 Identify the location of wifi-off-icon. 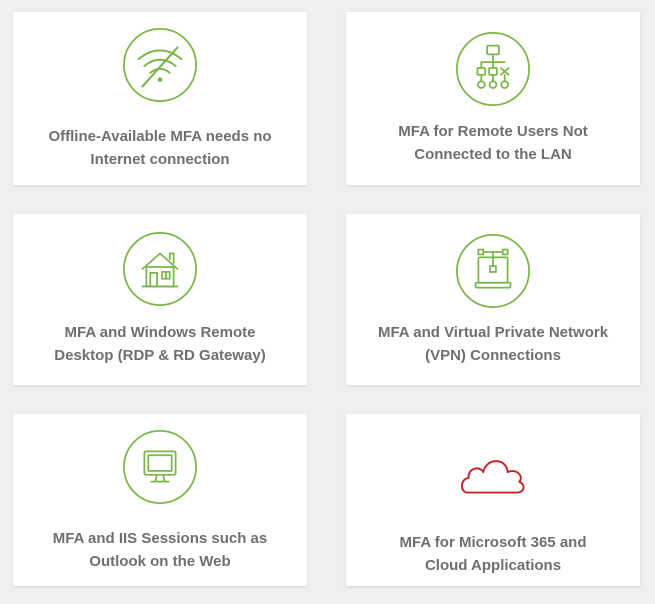
(160, 65).